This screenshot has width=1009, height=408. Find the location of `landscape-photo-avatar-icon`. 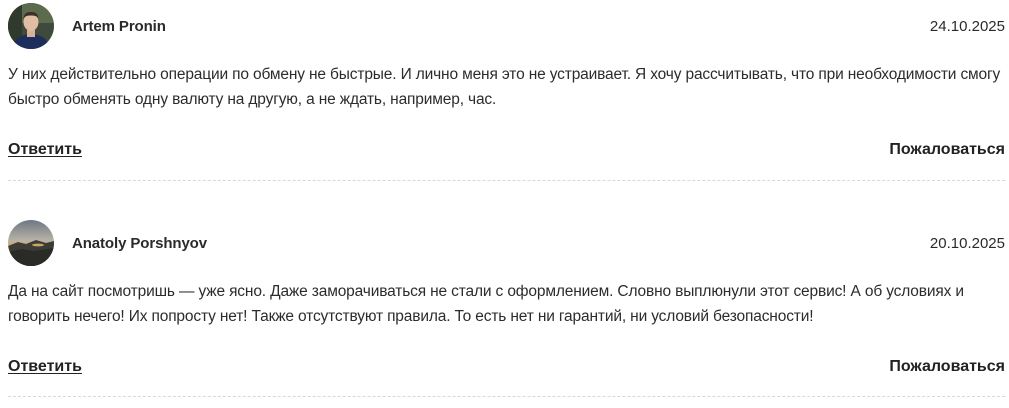

landscape-photo-avatar-icon is located at coordinates (31, 243).